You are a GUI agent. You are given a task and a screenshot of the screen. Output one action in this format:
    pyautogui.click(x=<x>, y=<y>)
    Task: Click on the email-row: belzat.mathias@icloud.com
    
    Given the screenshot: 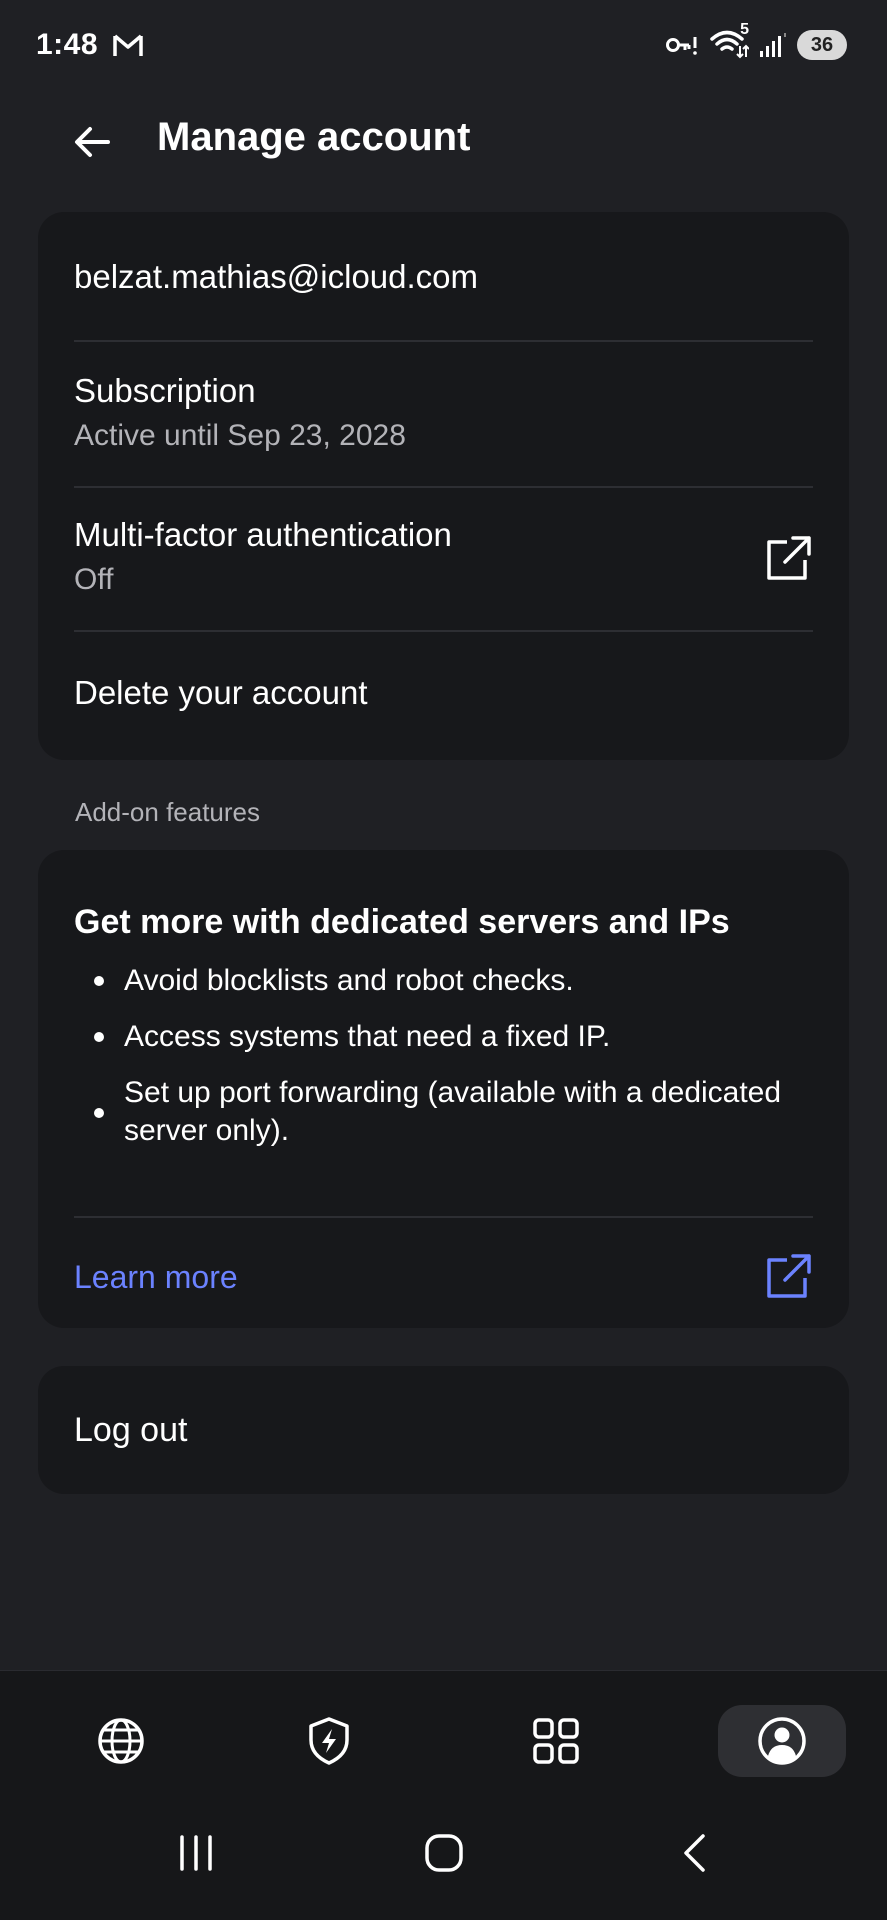 What is the action you would take?
    pyautogui.click(x=443, y=277)
    